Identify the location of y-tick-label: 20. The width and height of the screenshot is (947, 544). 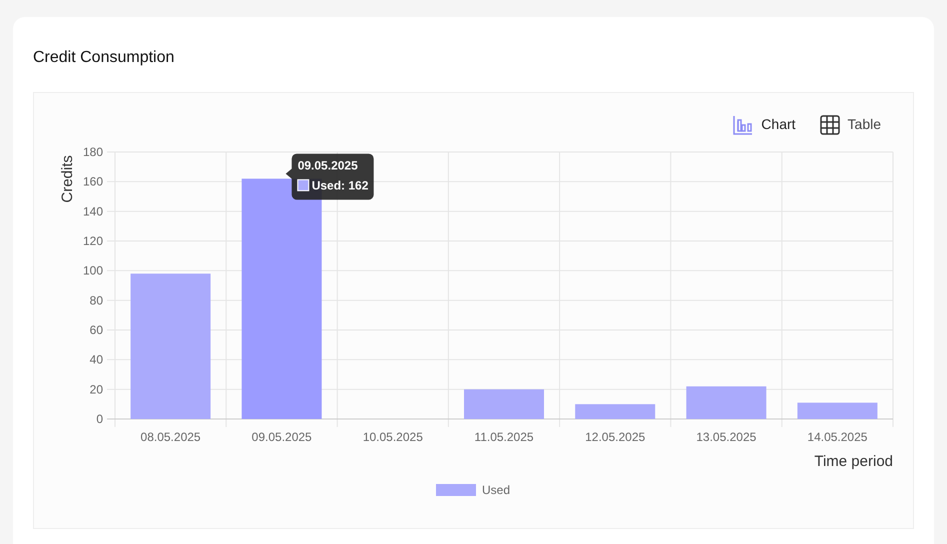
(96, 389).